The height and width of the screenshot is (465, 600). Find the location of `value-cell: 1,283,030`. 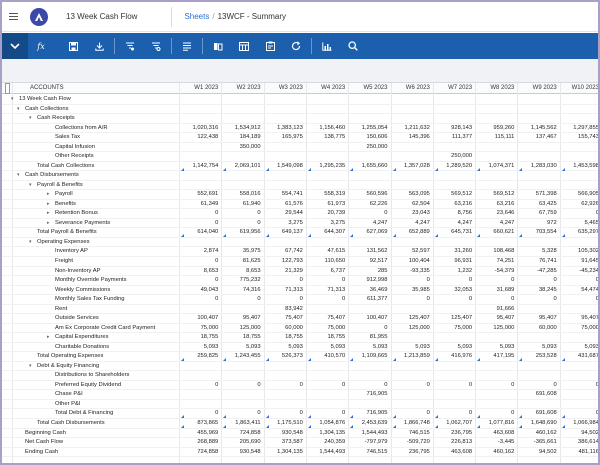

value-cell: 1,283,030 is located at coordinates (538, 167).